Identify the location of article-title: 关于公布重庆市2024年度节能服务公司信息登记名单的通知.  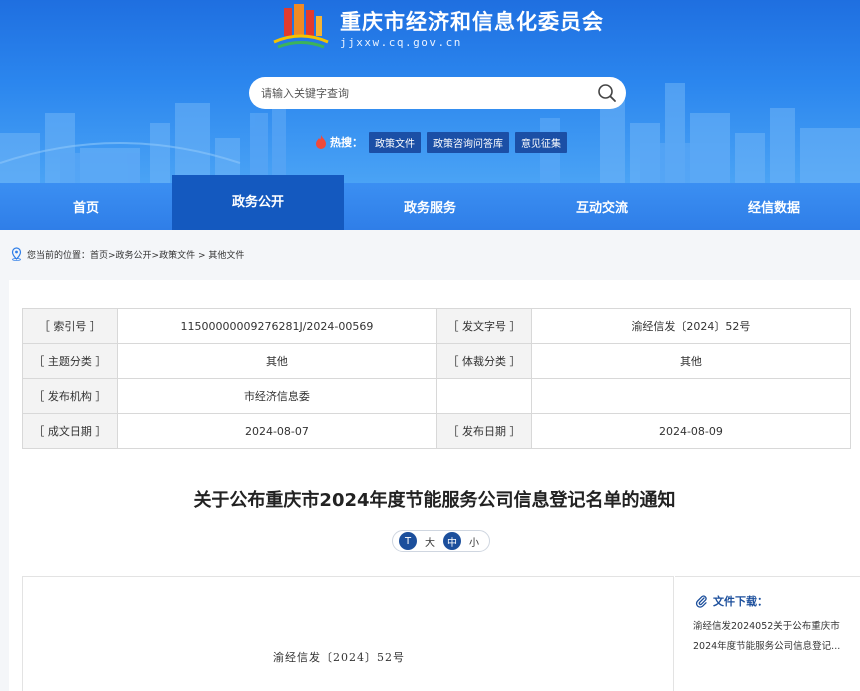
(434, 500).